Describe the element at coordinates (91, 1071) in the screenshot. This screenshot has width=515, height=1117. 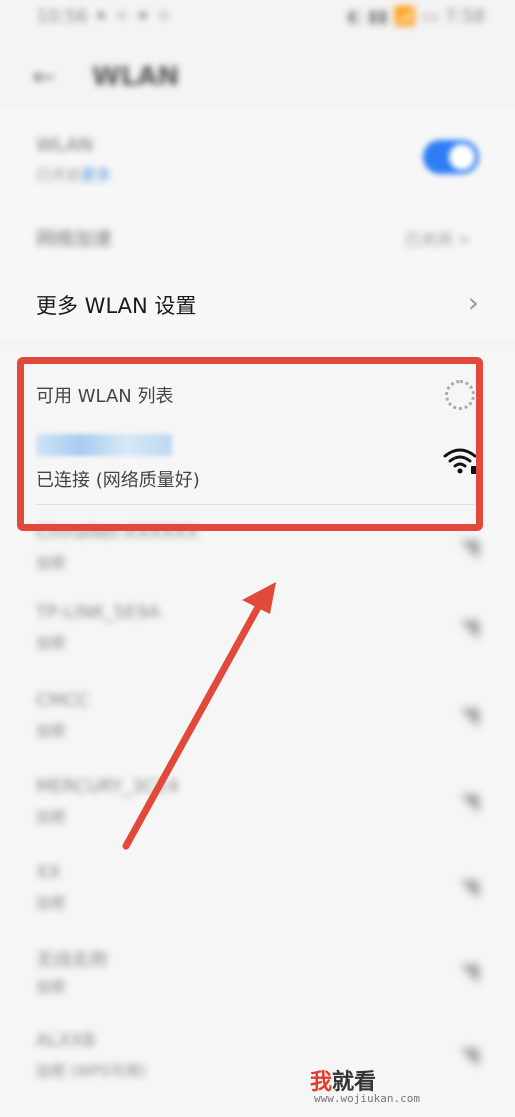
I see `network-security: 加密 (WPS可用)` at that location.